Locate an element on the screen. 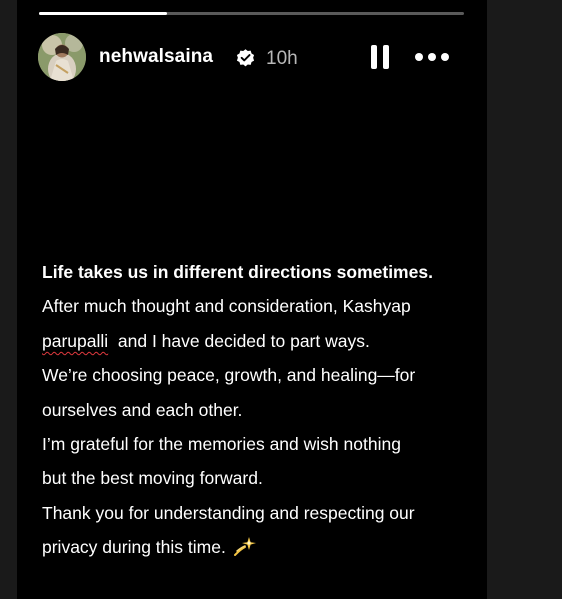 Image resolution: width=562 pixels, height=599 pixels. pause-icon-bar-left is located at coordinates (374, 57).